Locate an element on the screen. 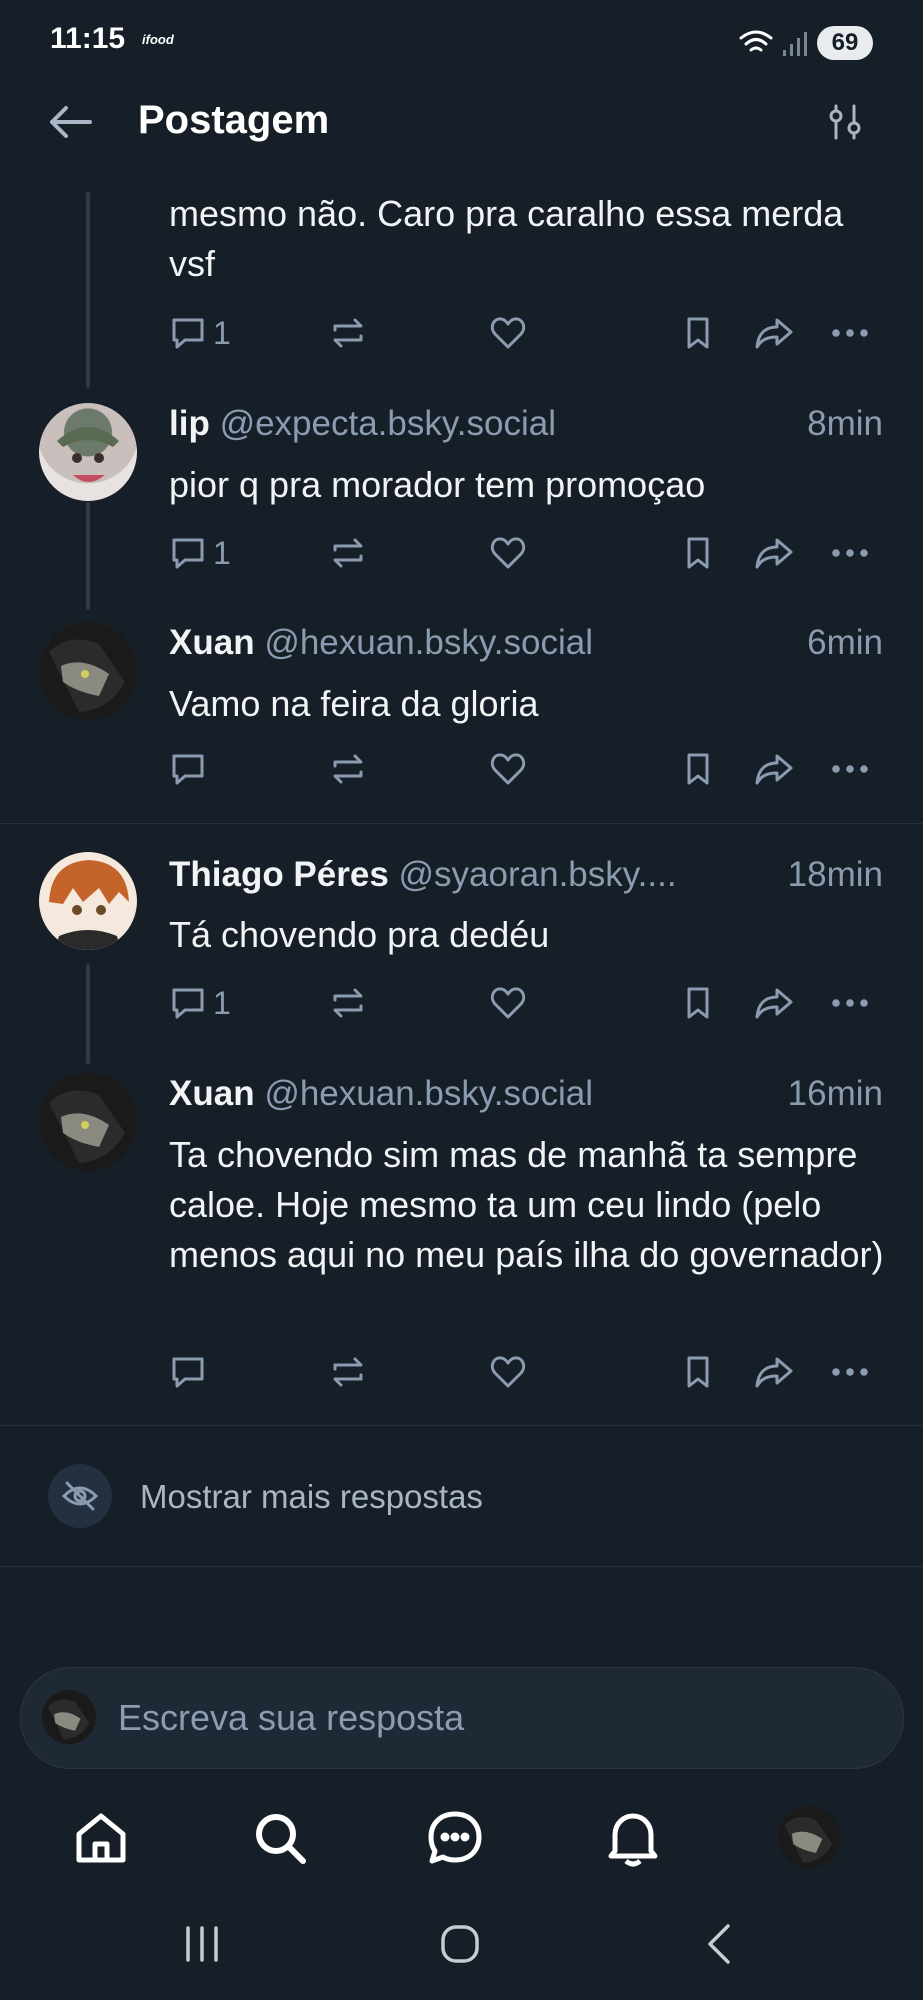  composer-avatar is located at coordinates (69, 1717).